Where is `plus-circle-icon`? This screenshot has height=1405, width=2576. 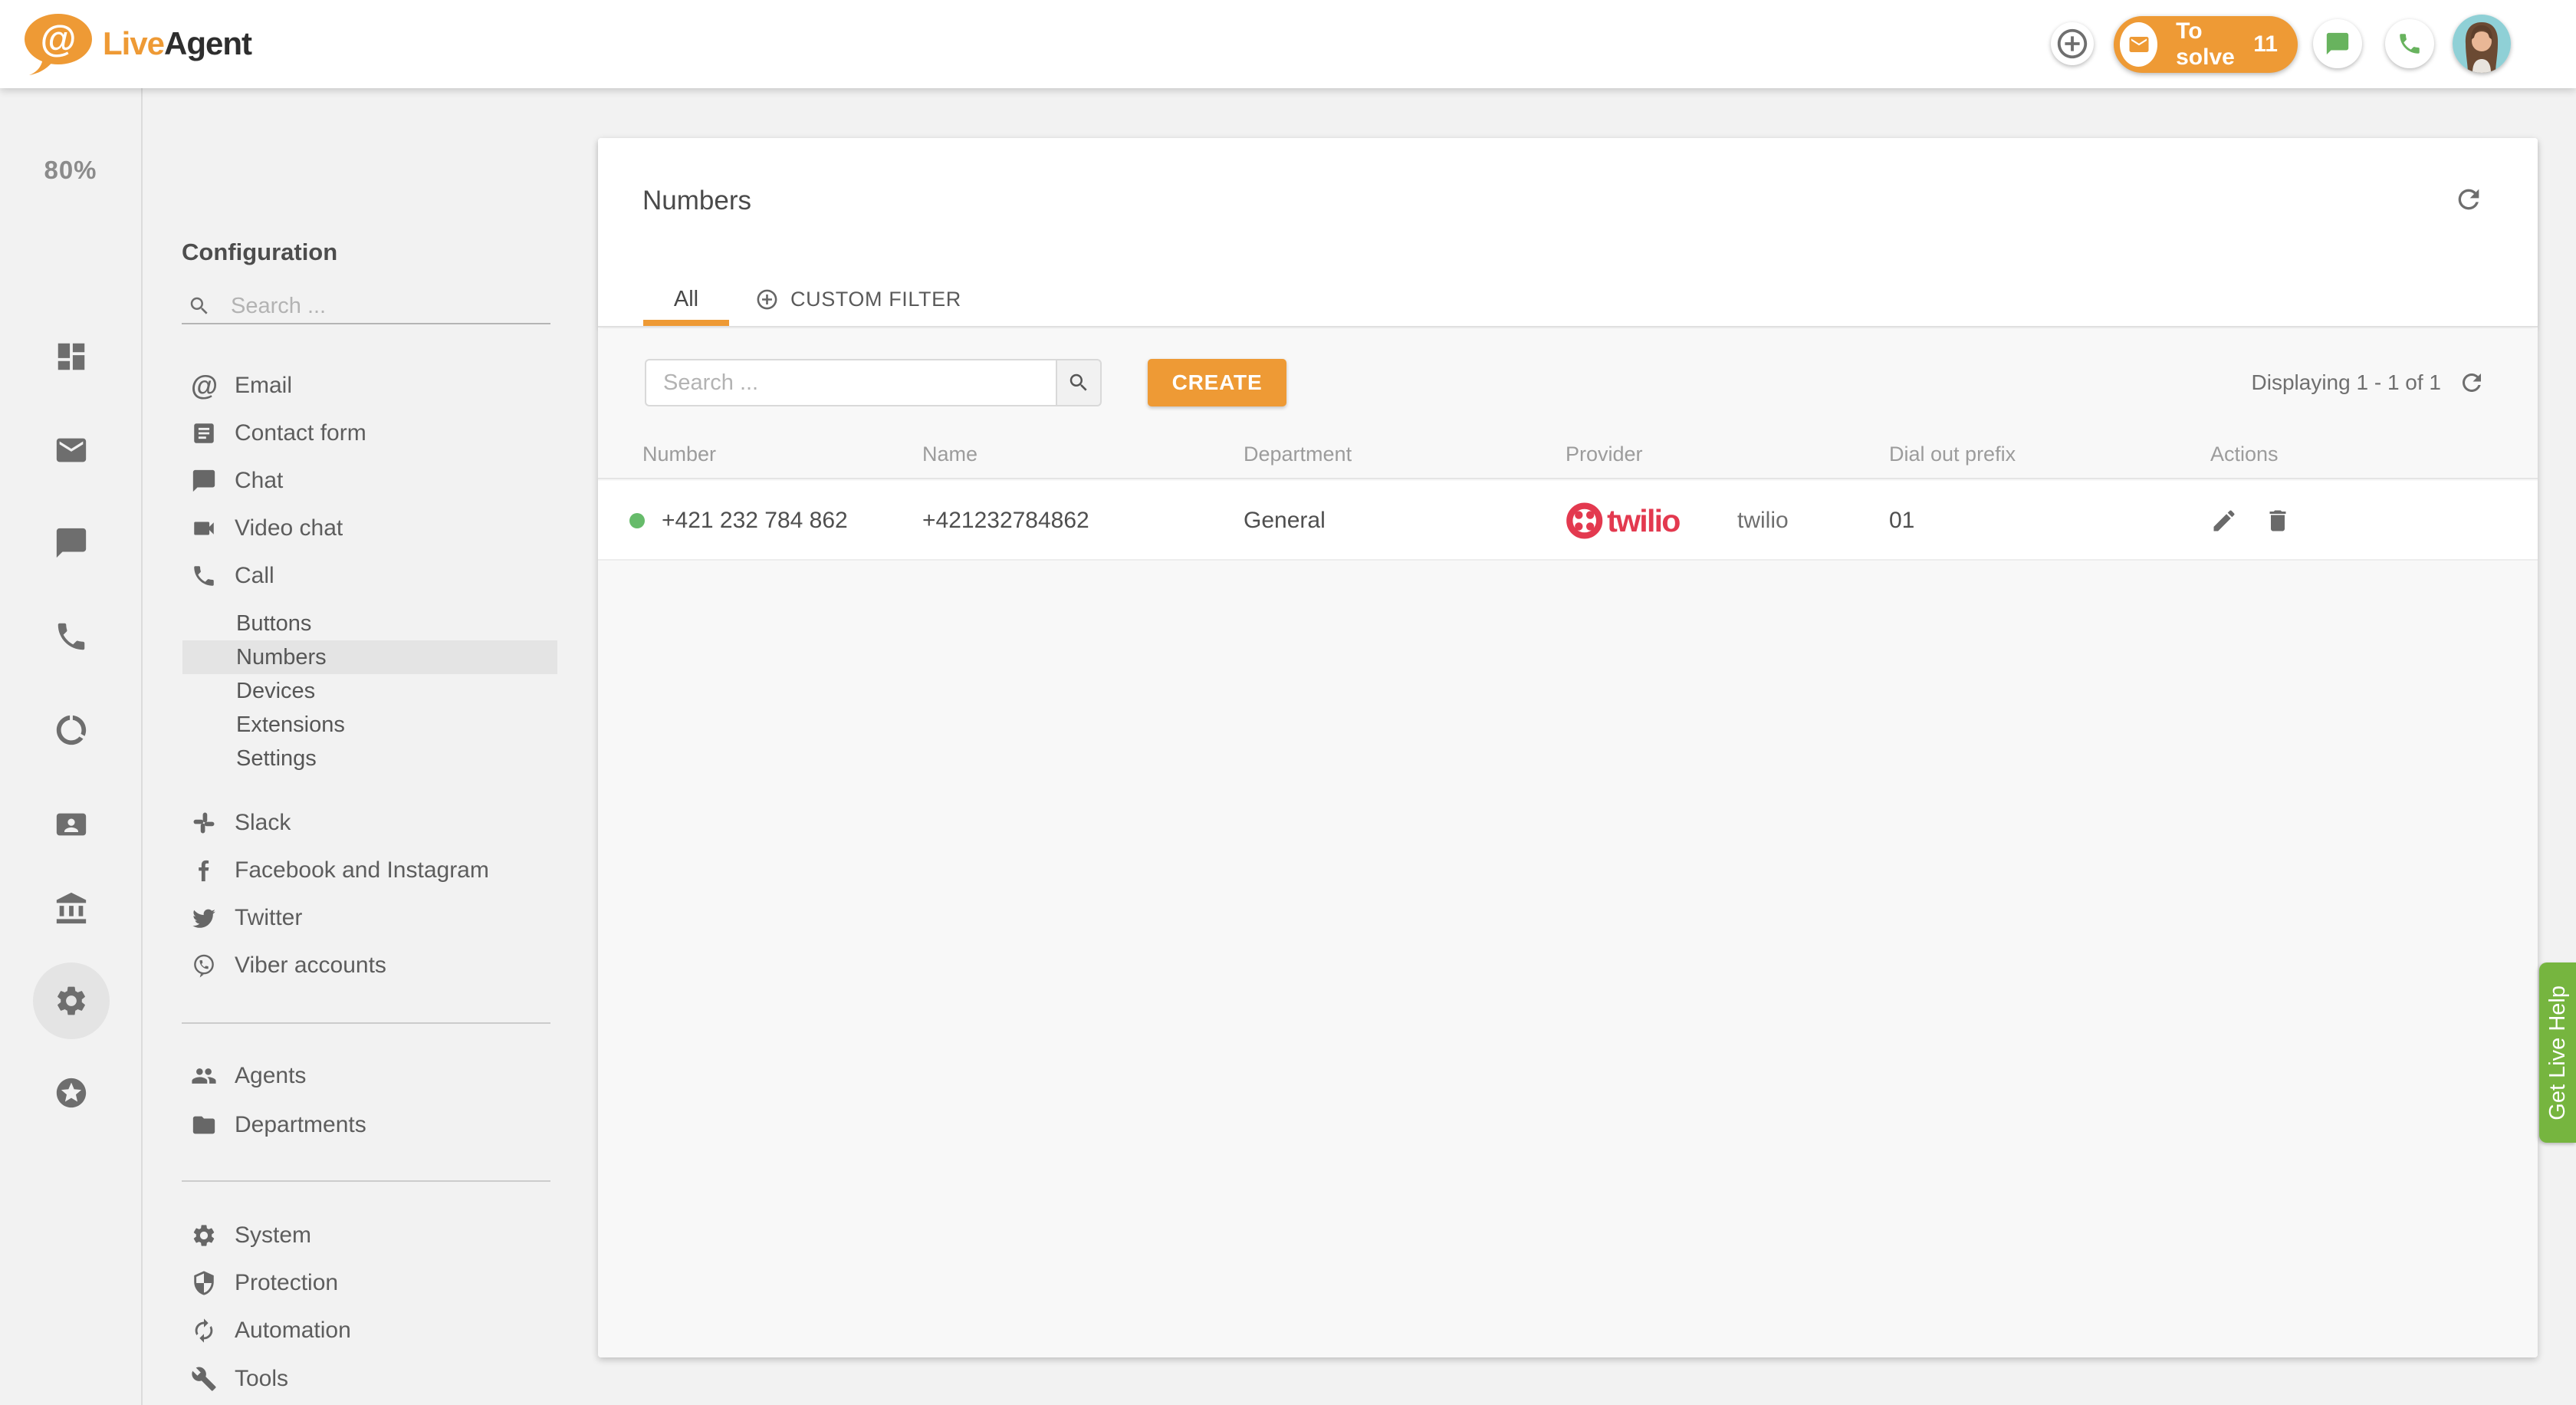
plus-circle-icon is located at coordinates (2072, 44).